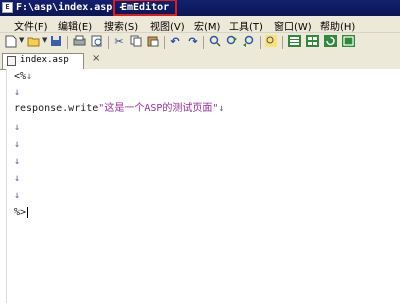 This screenshot has height=303, width=400. What do you see at coordinates (294, 42) in the screenshot?
I see `view-list-icon` at bounding box center [294, 42].